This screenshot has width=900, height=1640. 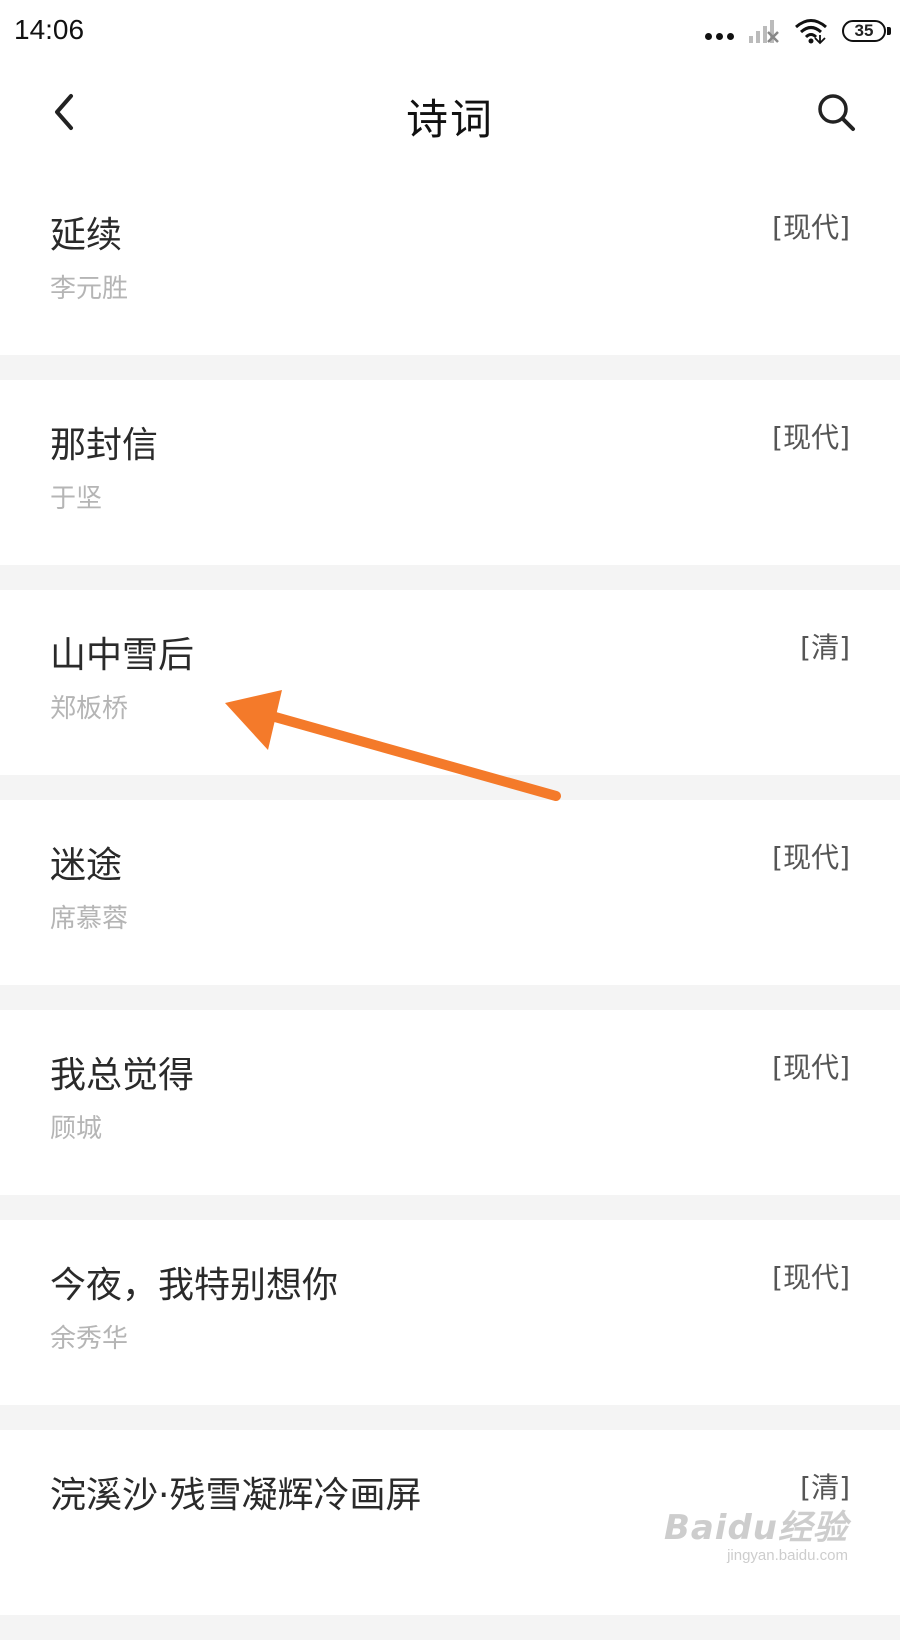 What do you see at coordinates (49, 29) in the screenshot?
I see `status-time: 14:06` at bounding box center [49, 29].